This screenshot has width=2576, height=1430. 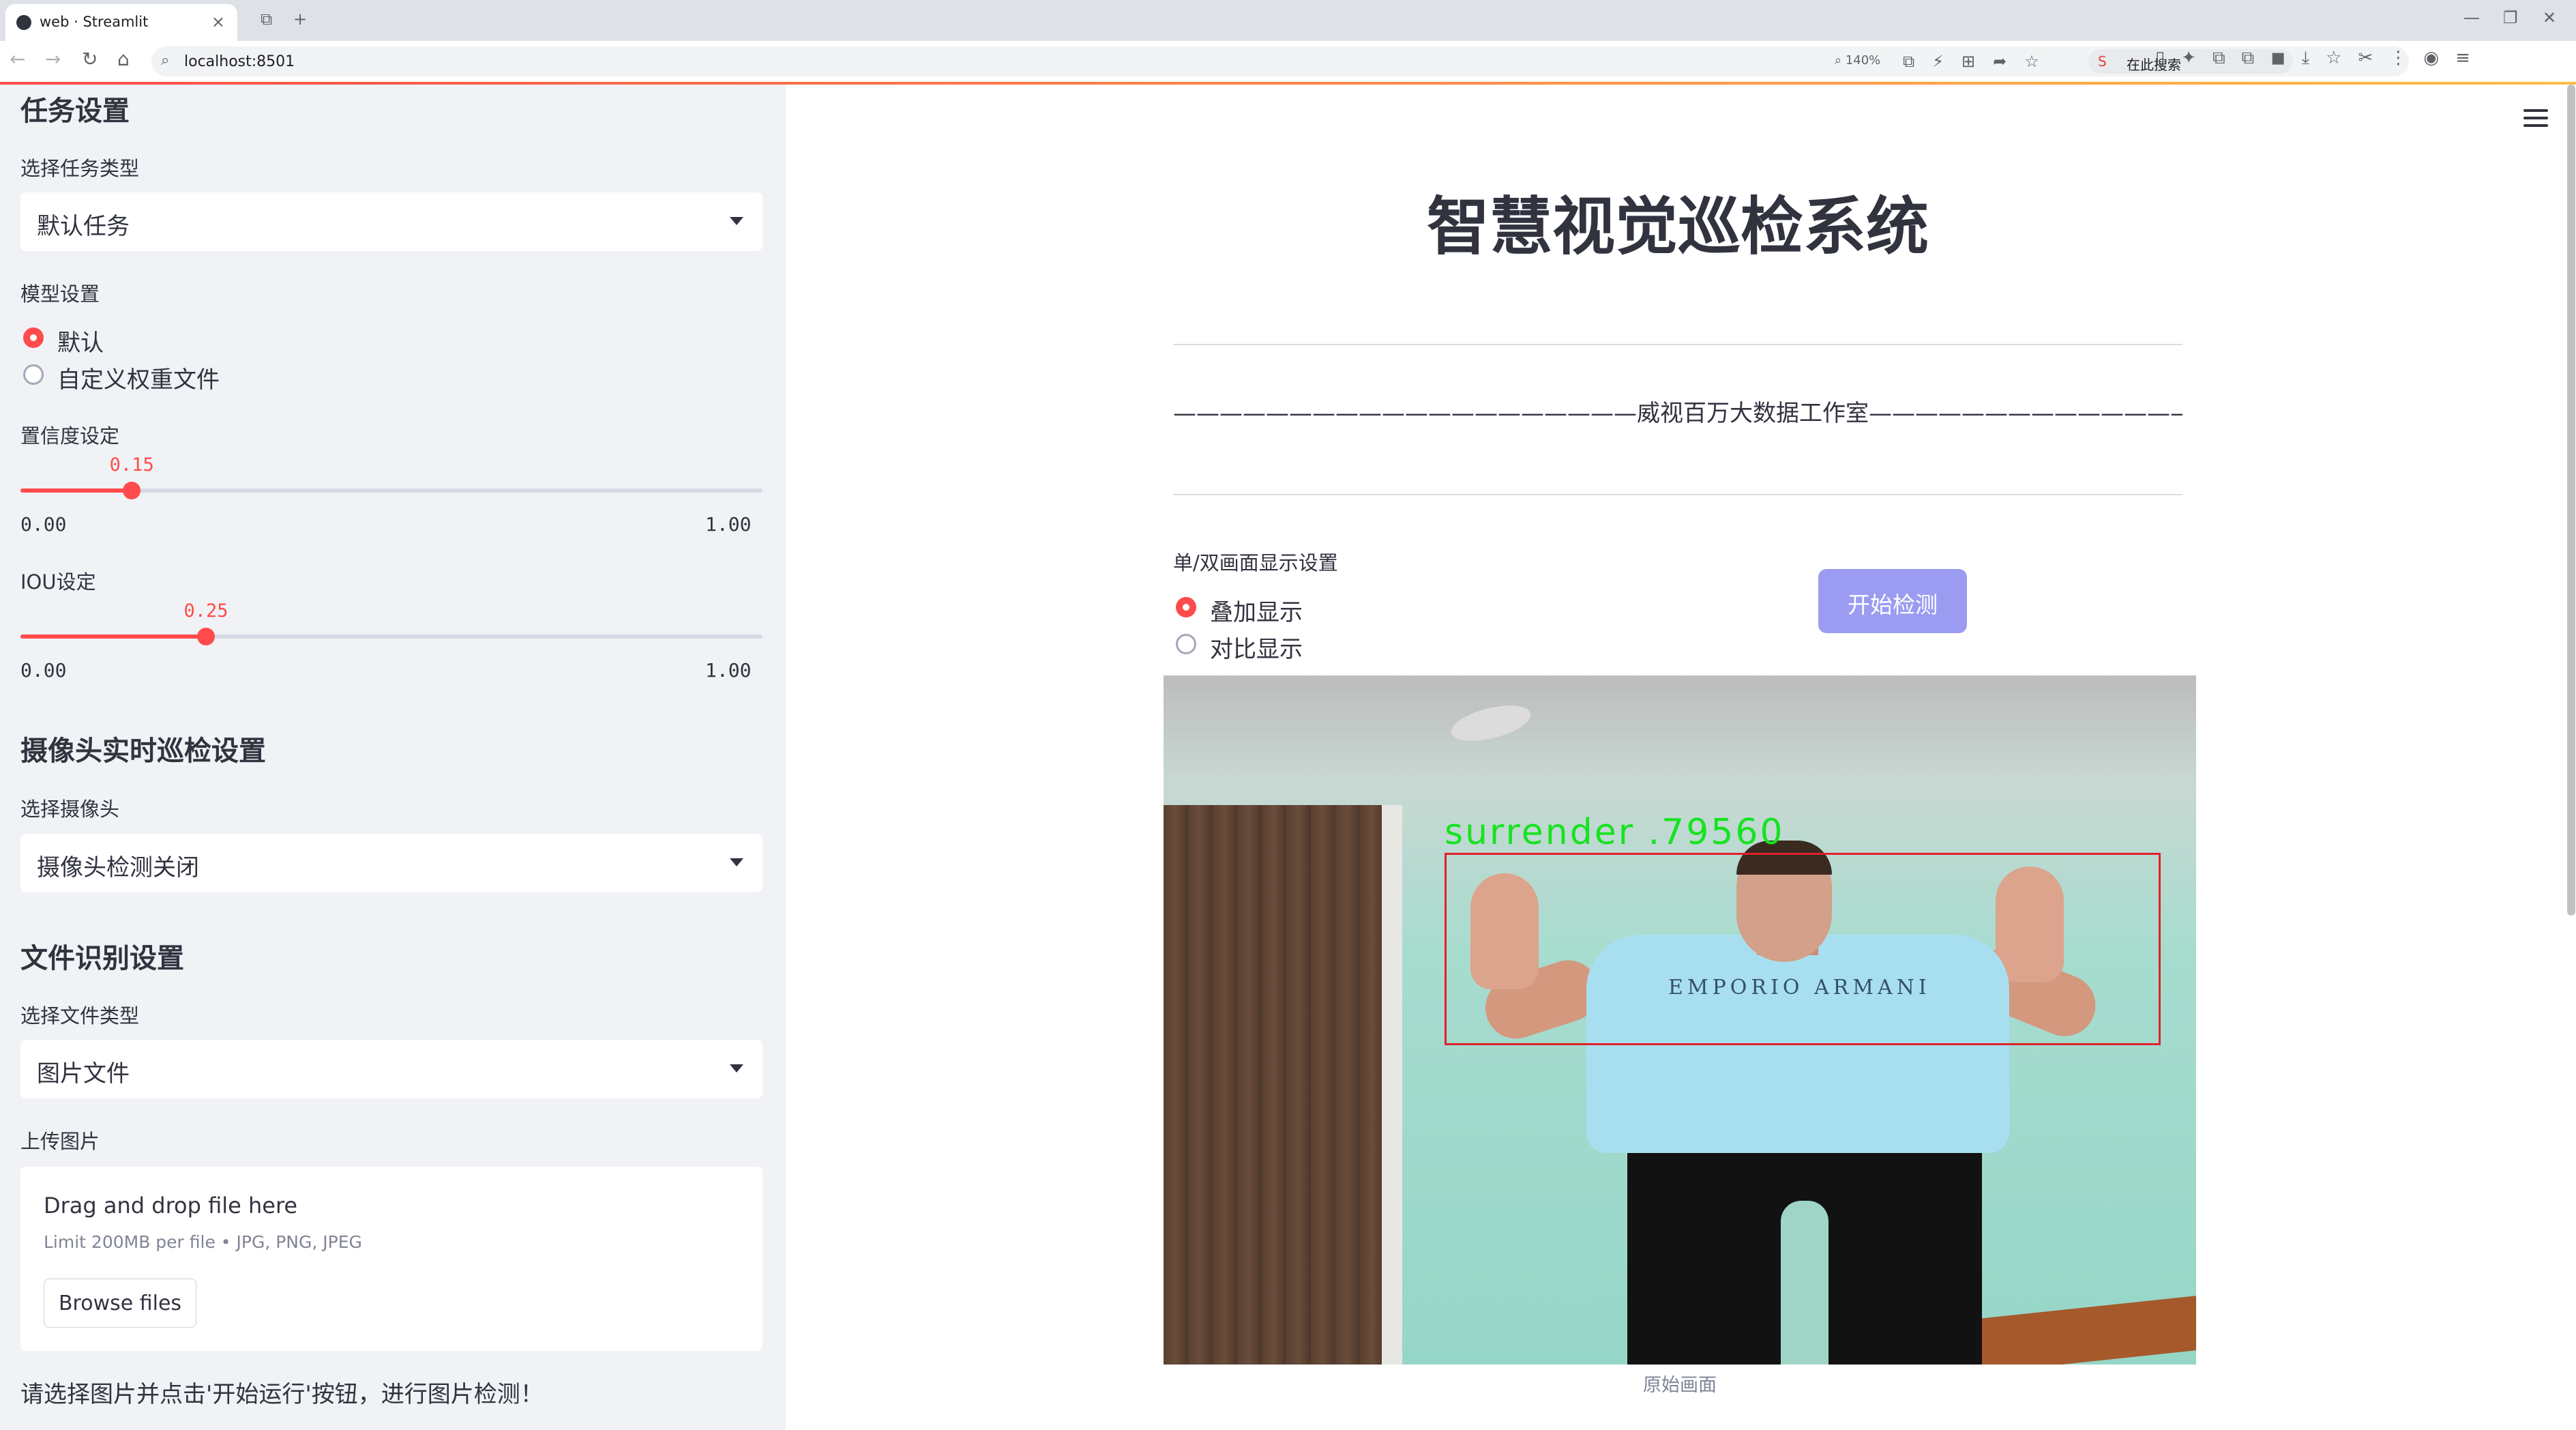 I want to click on uploader-limit: Limit 200MB per file • JPG, PNG, JPEG, so click(x=203, y=1242).